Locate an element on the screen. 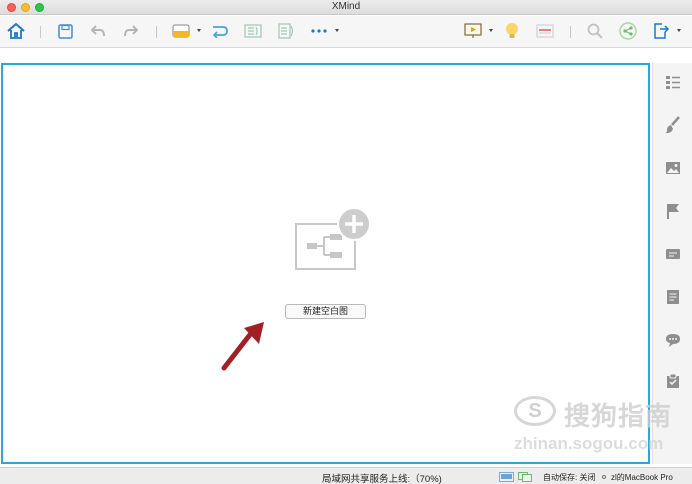 This screenshot has height=484, width=692. presentation-dropdown-caret is located at coordinates (491, 30).